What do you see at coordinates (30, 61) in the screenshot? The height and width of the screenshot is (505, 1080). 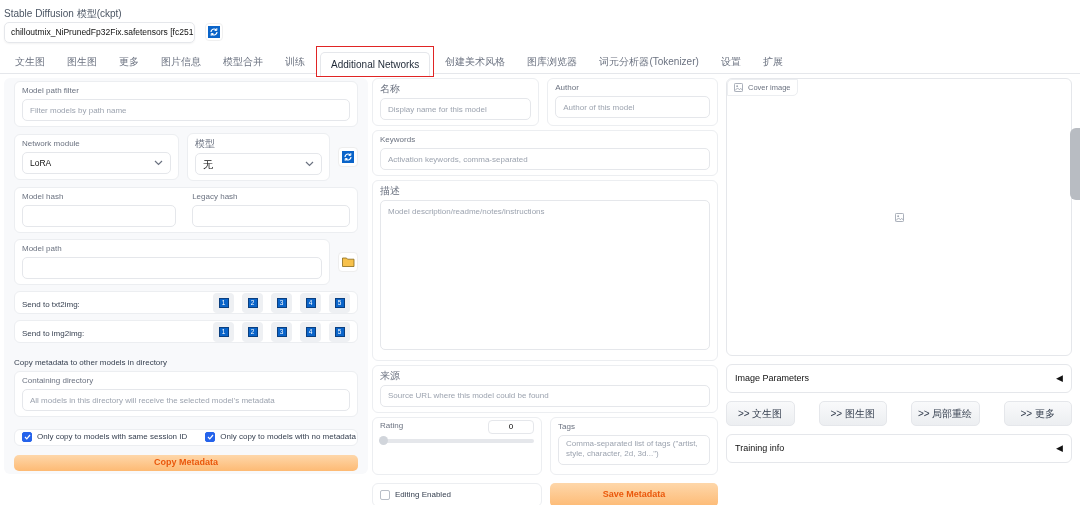 I see `tab: 文生图` at bounding box center [30, 61].